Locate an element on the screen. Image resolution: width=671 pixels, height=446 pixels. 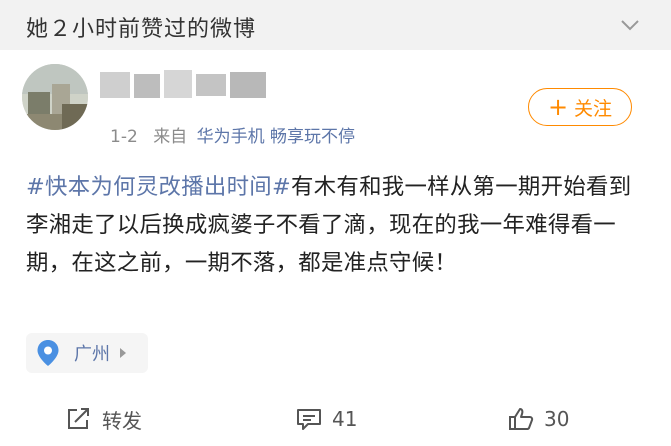
follow-button: + 关注 is located at coordinates (580, 107).